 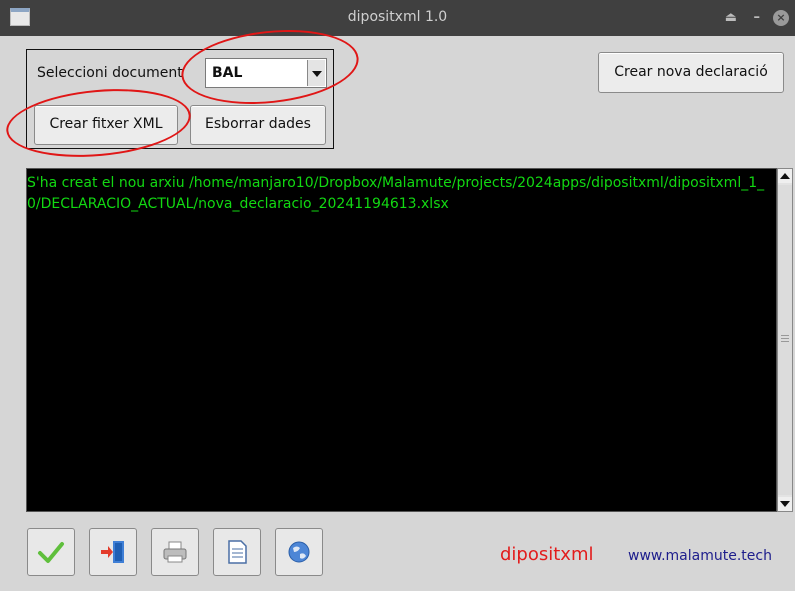 I want to click on clear-data-button: Esborrar dades, so click(x=258, y=125).